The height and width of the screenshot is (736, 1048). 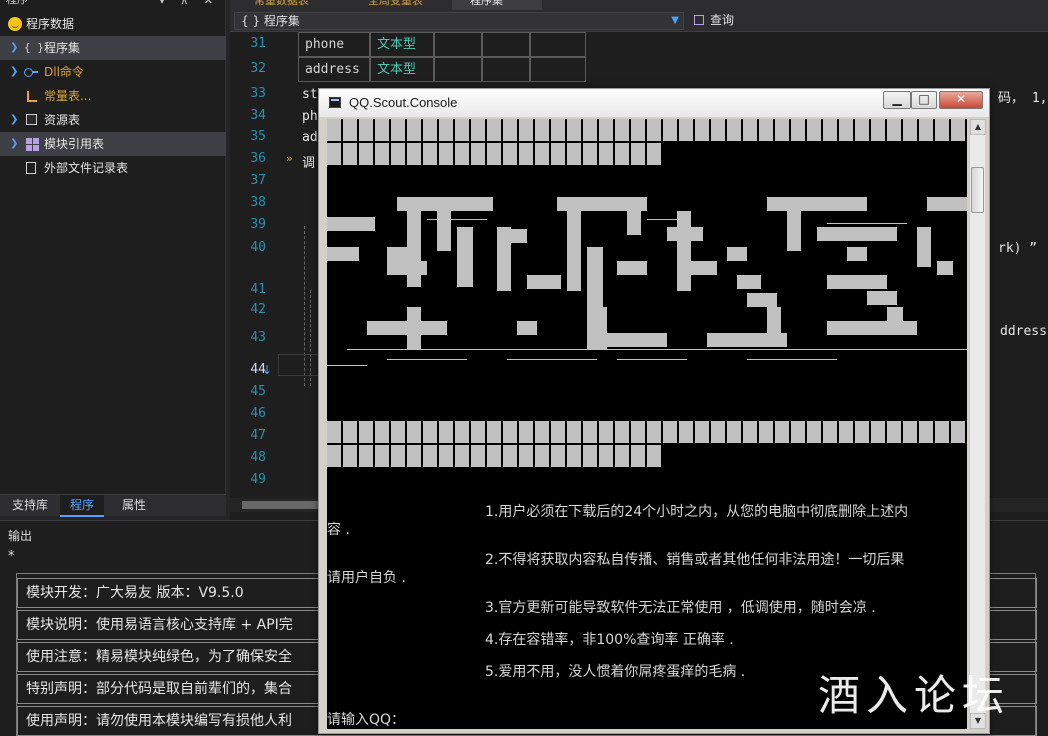 What do you see at coordinates (258, 413) in the screenshot?
I see `line-number: 46` at bounding box center [258, 413].